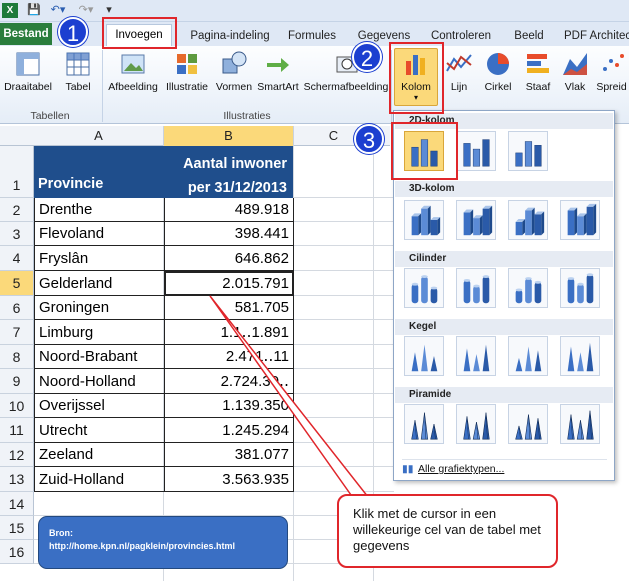  What do you see at coordinates (139, 33) in the screenshot?
I see `highlight-invoegen` at bounding box center [139, 33].